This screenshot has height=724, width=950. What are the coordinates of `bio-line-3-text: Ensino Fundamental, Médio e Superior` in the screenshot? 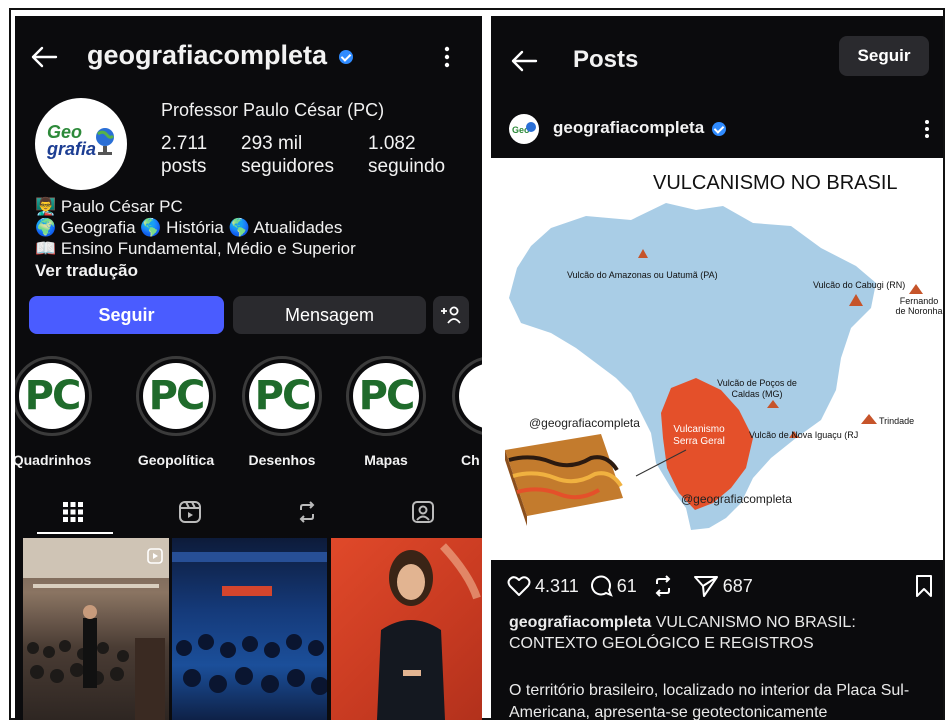 It's located at (208, 248).